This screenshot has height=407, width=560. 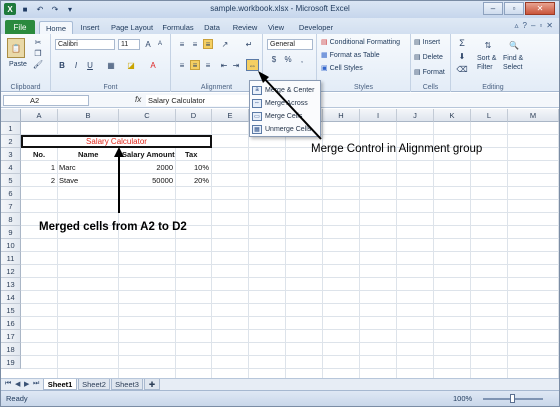 What do you see at coordinates (38, 53) in the screenshot?
I see `copy-icon: ❐` at bounding box center [38, 53].